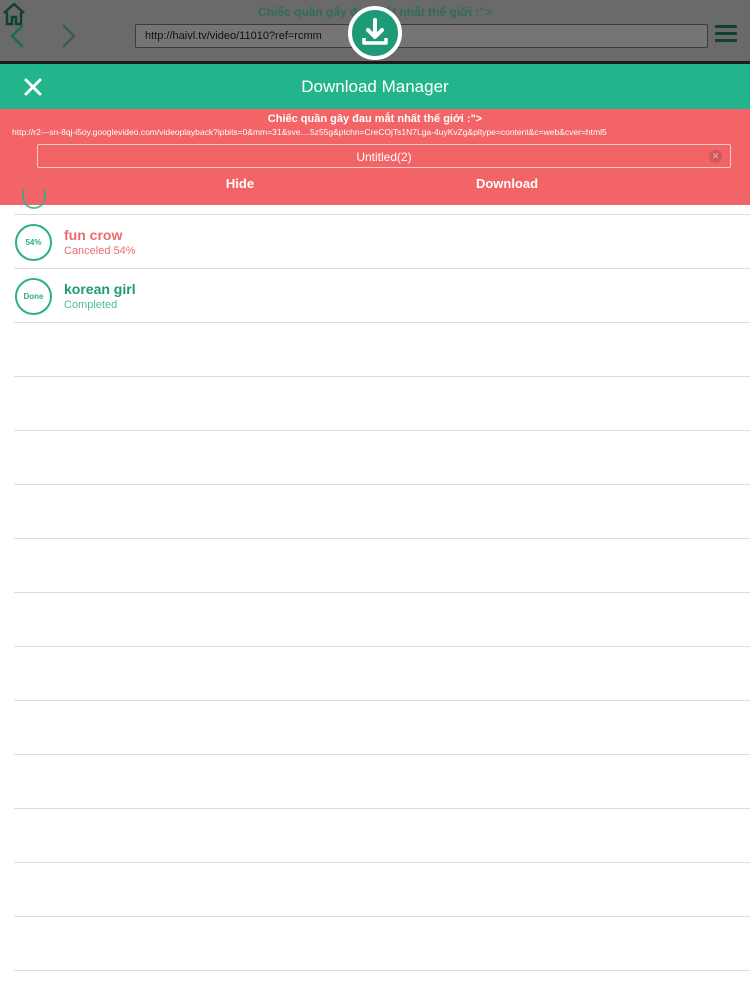 This screenshot has height=1000, width=750. Describe the element at coordinates (726, 26) in the screenshot. I see `hamburger-icon` at that location.